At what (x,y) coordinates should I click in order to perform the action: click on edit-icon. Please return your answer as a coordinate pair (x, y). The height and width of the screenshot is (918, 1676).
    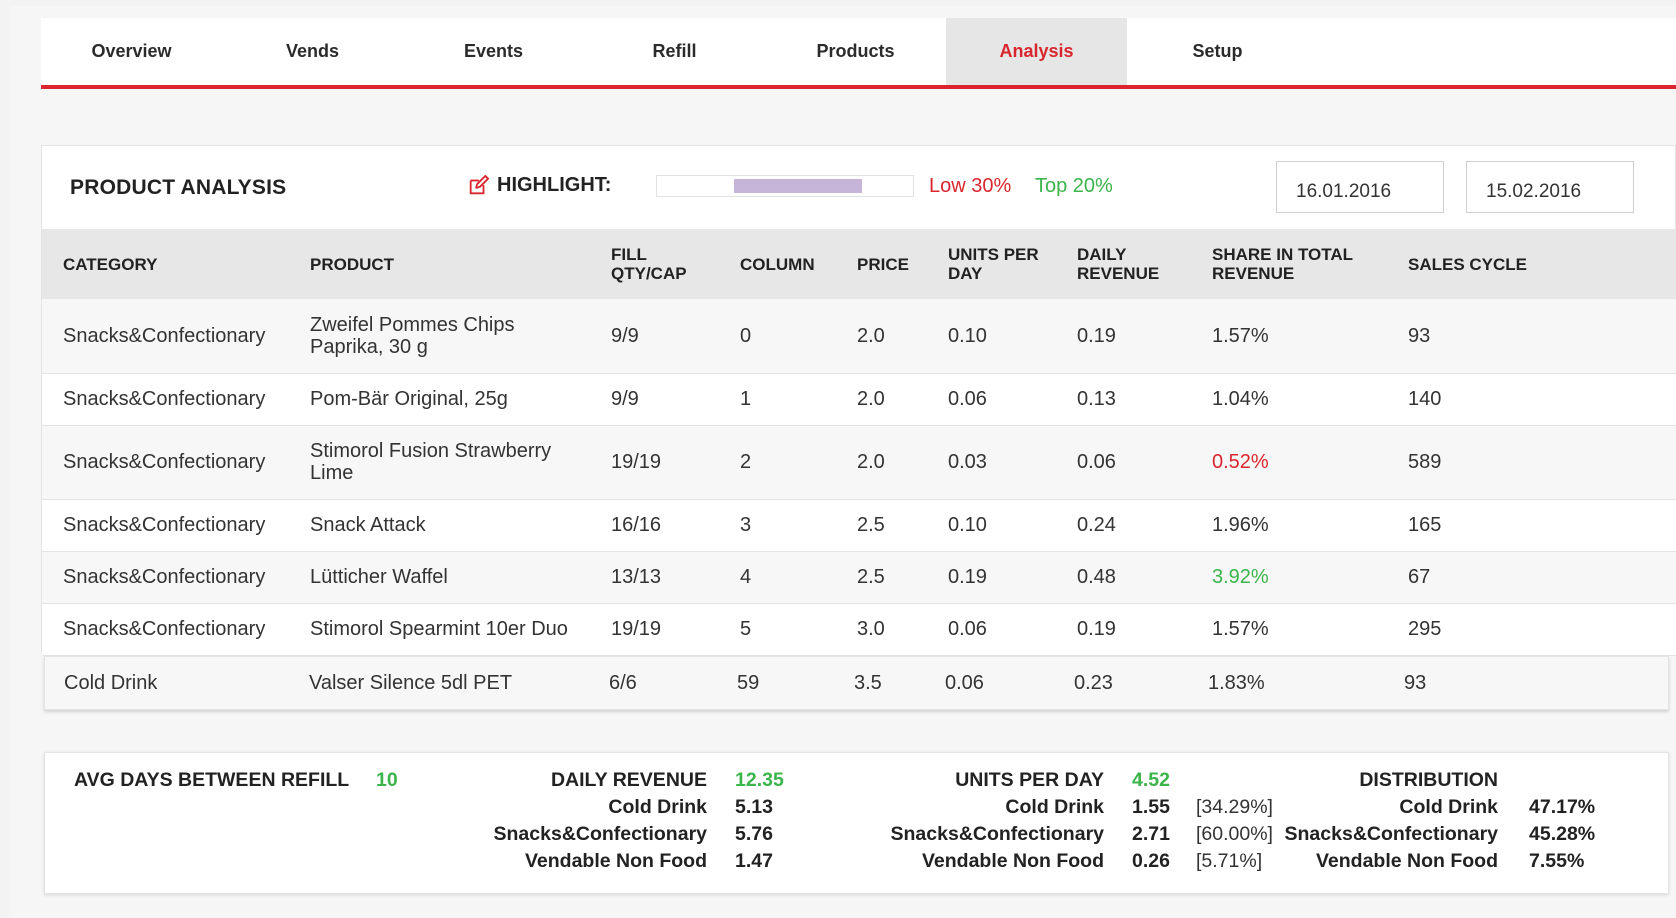
    Looking at the image, I should click on (478, 185).